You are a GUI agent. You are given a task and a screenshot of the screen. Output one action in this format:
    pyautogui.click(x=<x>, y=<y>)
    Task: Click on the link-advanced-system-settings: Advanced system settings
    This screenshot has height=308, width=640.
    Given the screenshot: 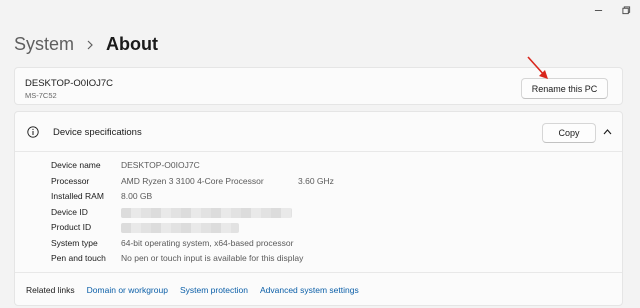 What is the action you would take?
    pyautogui.click(x=309, y=290)
    